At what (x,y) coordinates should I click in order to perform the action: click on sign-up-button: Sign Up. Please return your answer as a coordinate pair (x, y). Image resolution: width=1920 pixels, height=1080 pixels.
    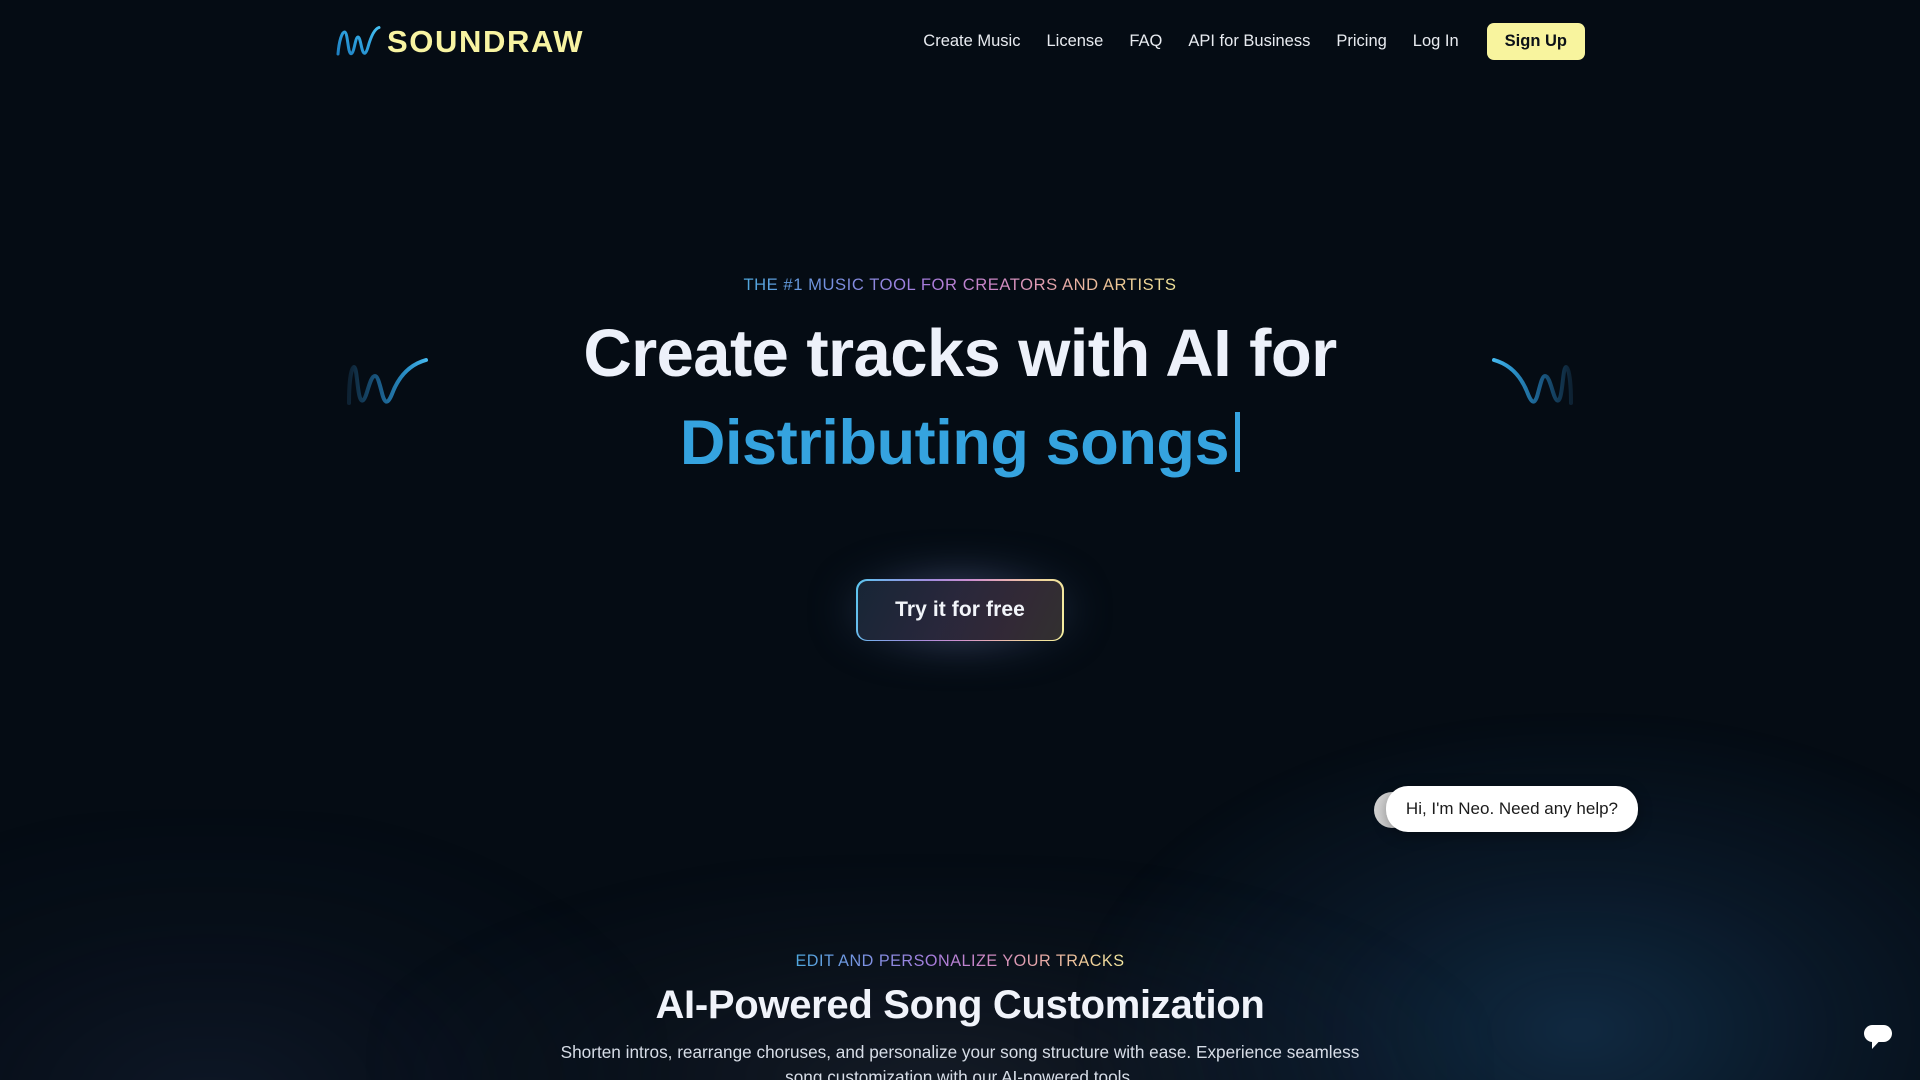
    Looking at the image, I should click on (1535, 41).